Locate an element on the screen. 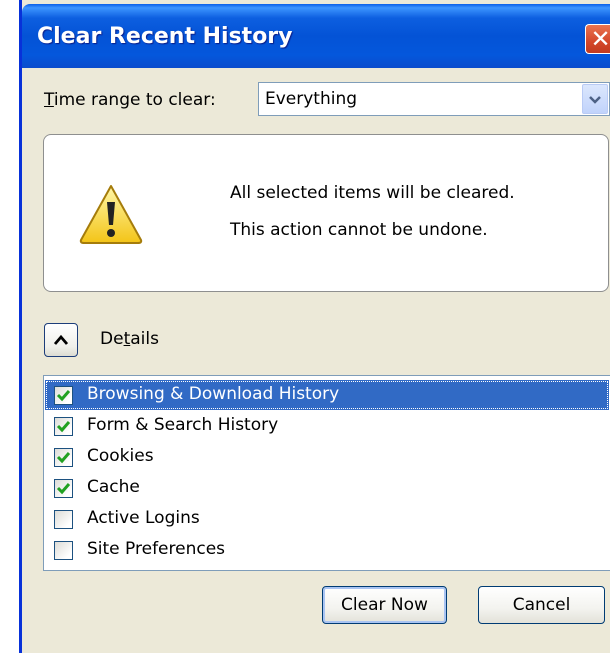  list-item-cache: Cache is located at coordinates (327, 488).